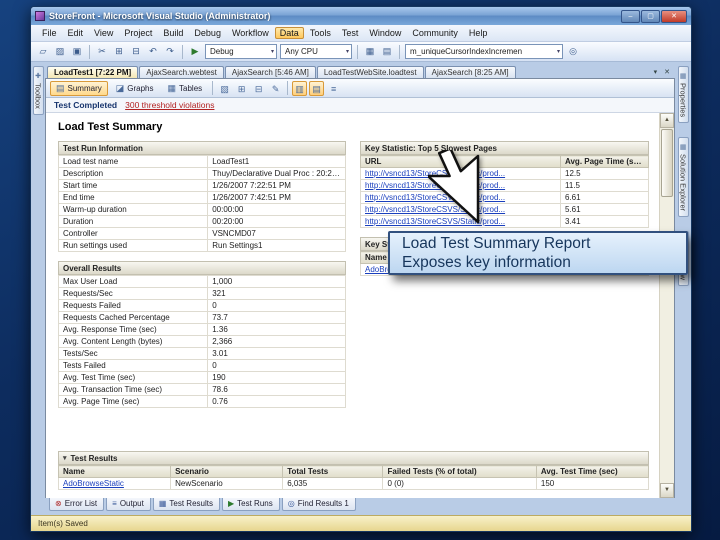 This screenshot has width=720, height=540. Describe the element at coordinates (77, 52) in the screenshot. I see `save-icon: ▣` at that location.